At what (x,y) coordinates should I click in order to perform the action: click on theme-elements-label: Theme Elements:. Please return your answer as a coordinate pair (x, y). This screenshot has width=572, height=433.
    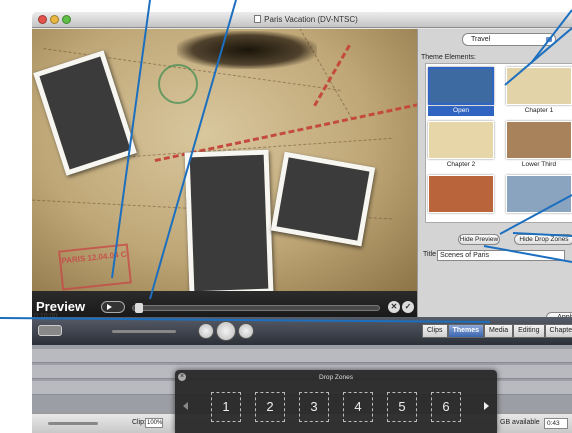
    Looking at the image, I should click on (448, 57).